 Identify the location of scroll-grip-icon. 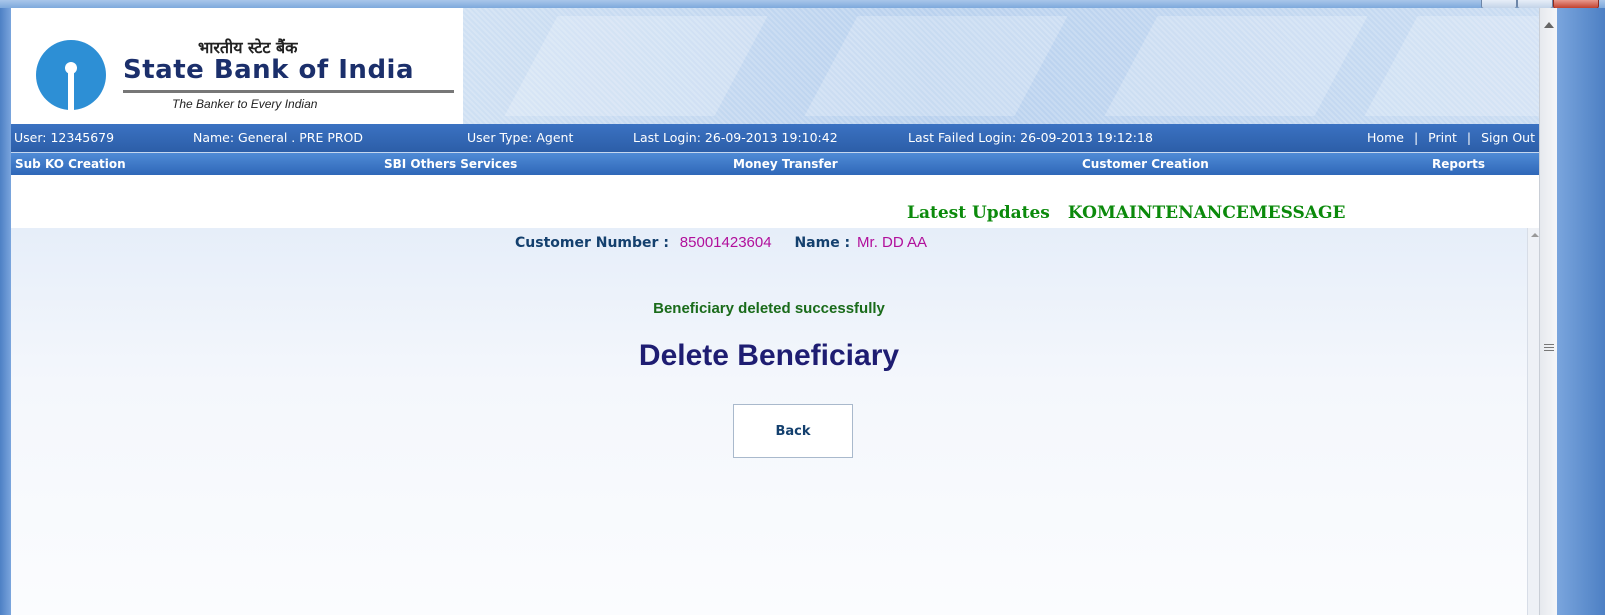
(1549, 348).